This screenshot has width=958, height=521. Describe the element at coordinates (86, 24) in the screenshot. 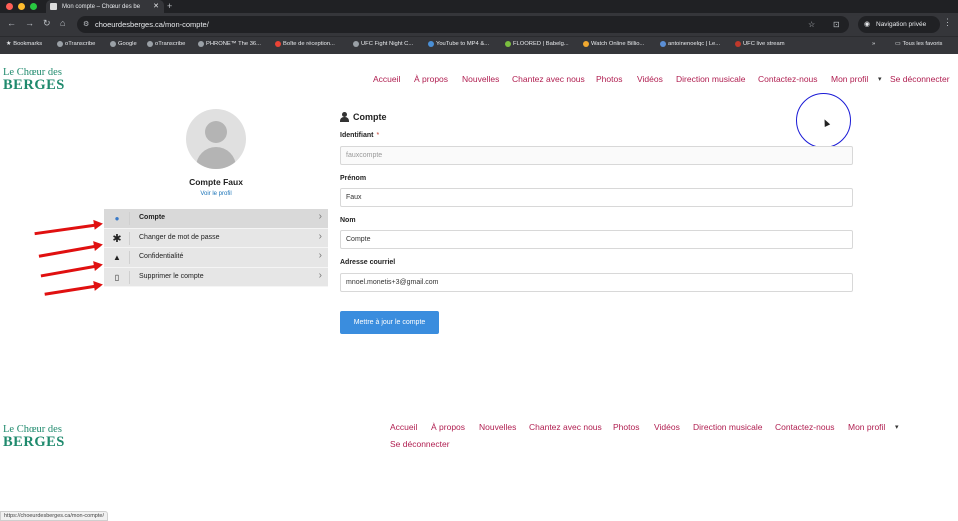

I see `site-info-icon: ⚙` at that location.